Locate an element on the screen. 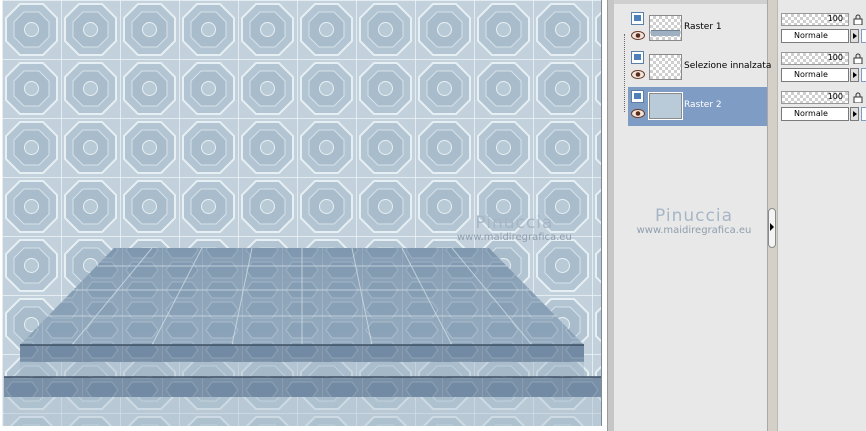  panel-watermark: Pinuccia www.maidiregrafica.eu is located at coordinates (694, 222).